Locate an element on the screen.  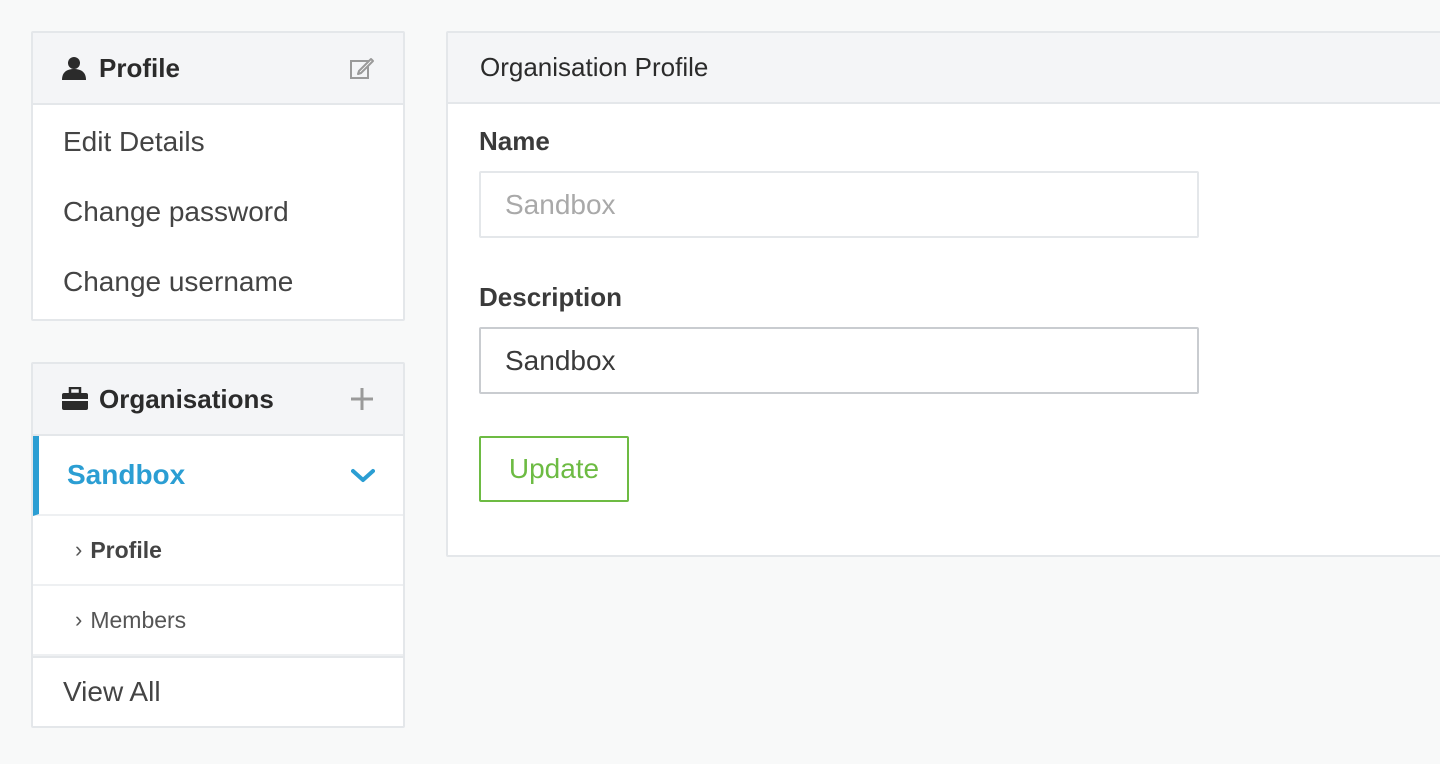
organisations-panel-header: Organisations is located at coordinates (218, 400).